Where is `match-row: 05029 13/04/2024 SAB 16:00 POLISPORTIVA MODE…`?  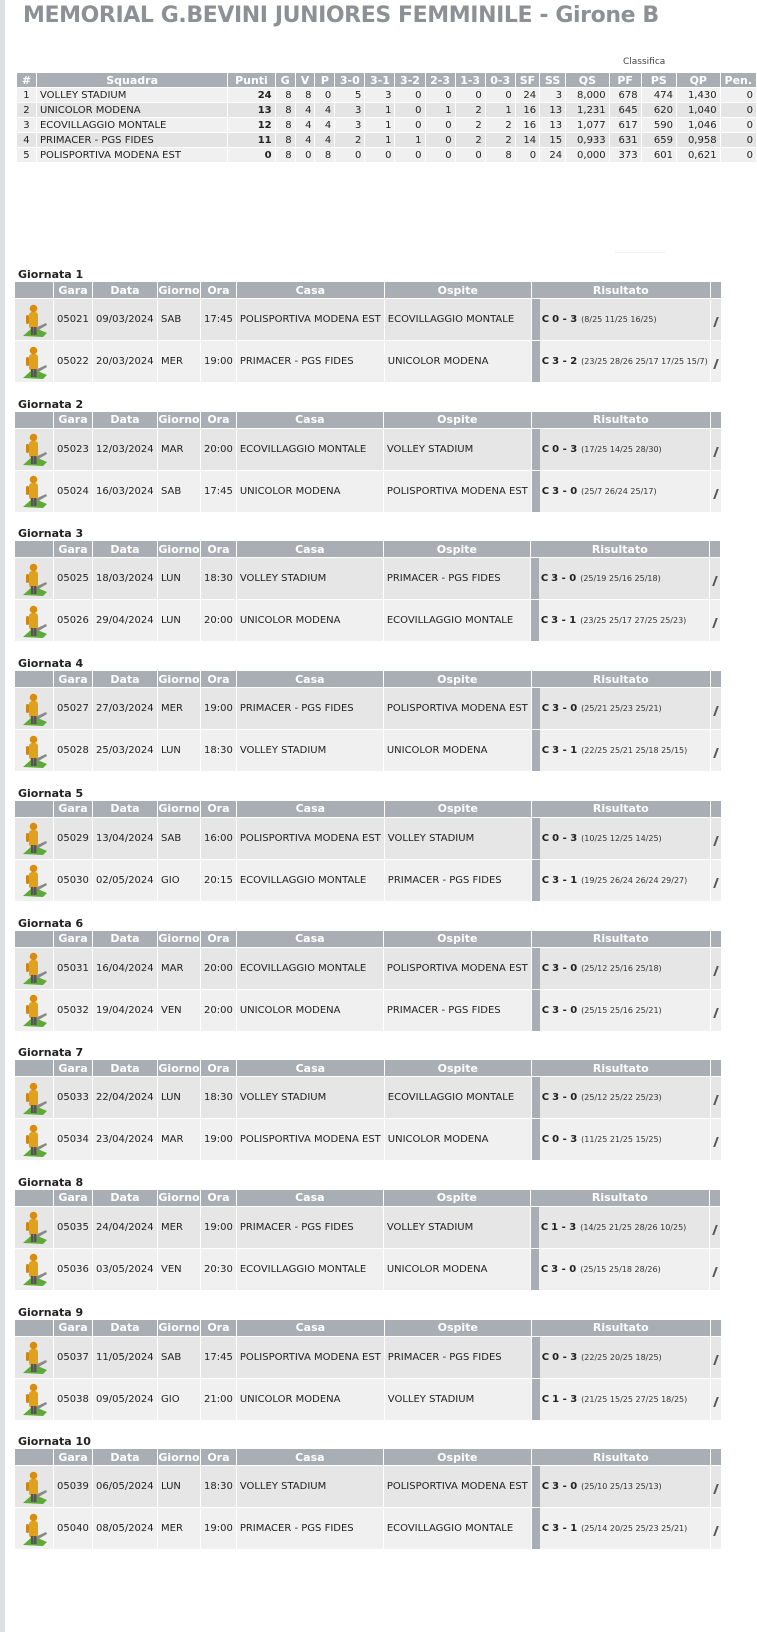
match-row: 05029 13/04/2024 SAB 16:00 POLISPORTIVA MODE… is located at coordinates (369, 838).